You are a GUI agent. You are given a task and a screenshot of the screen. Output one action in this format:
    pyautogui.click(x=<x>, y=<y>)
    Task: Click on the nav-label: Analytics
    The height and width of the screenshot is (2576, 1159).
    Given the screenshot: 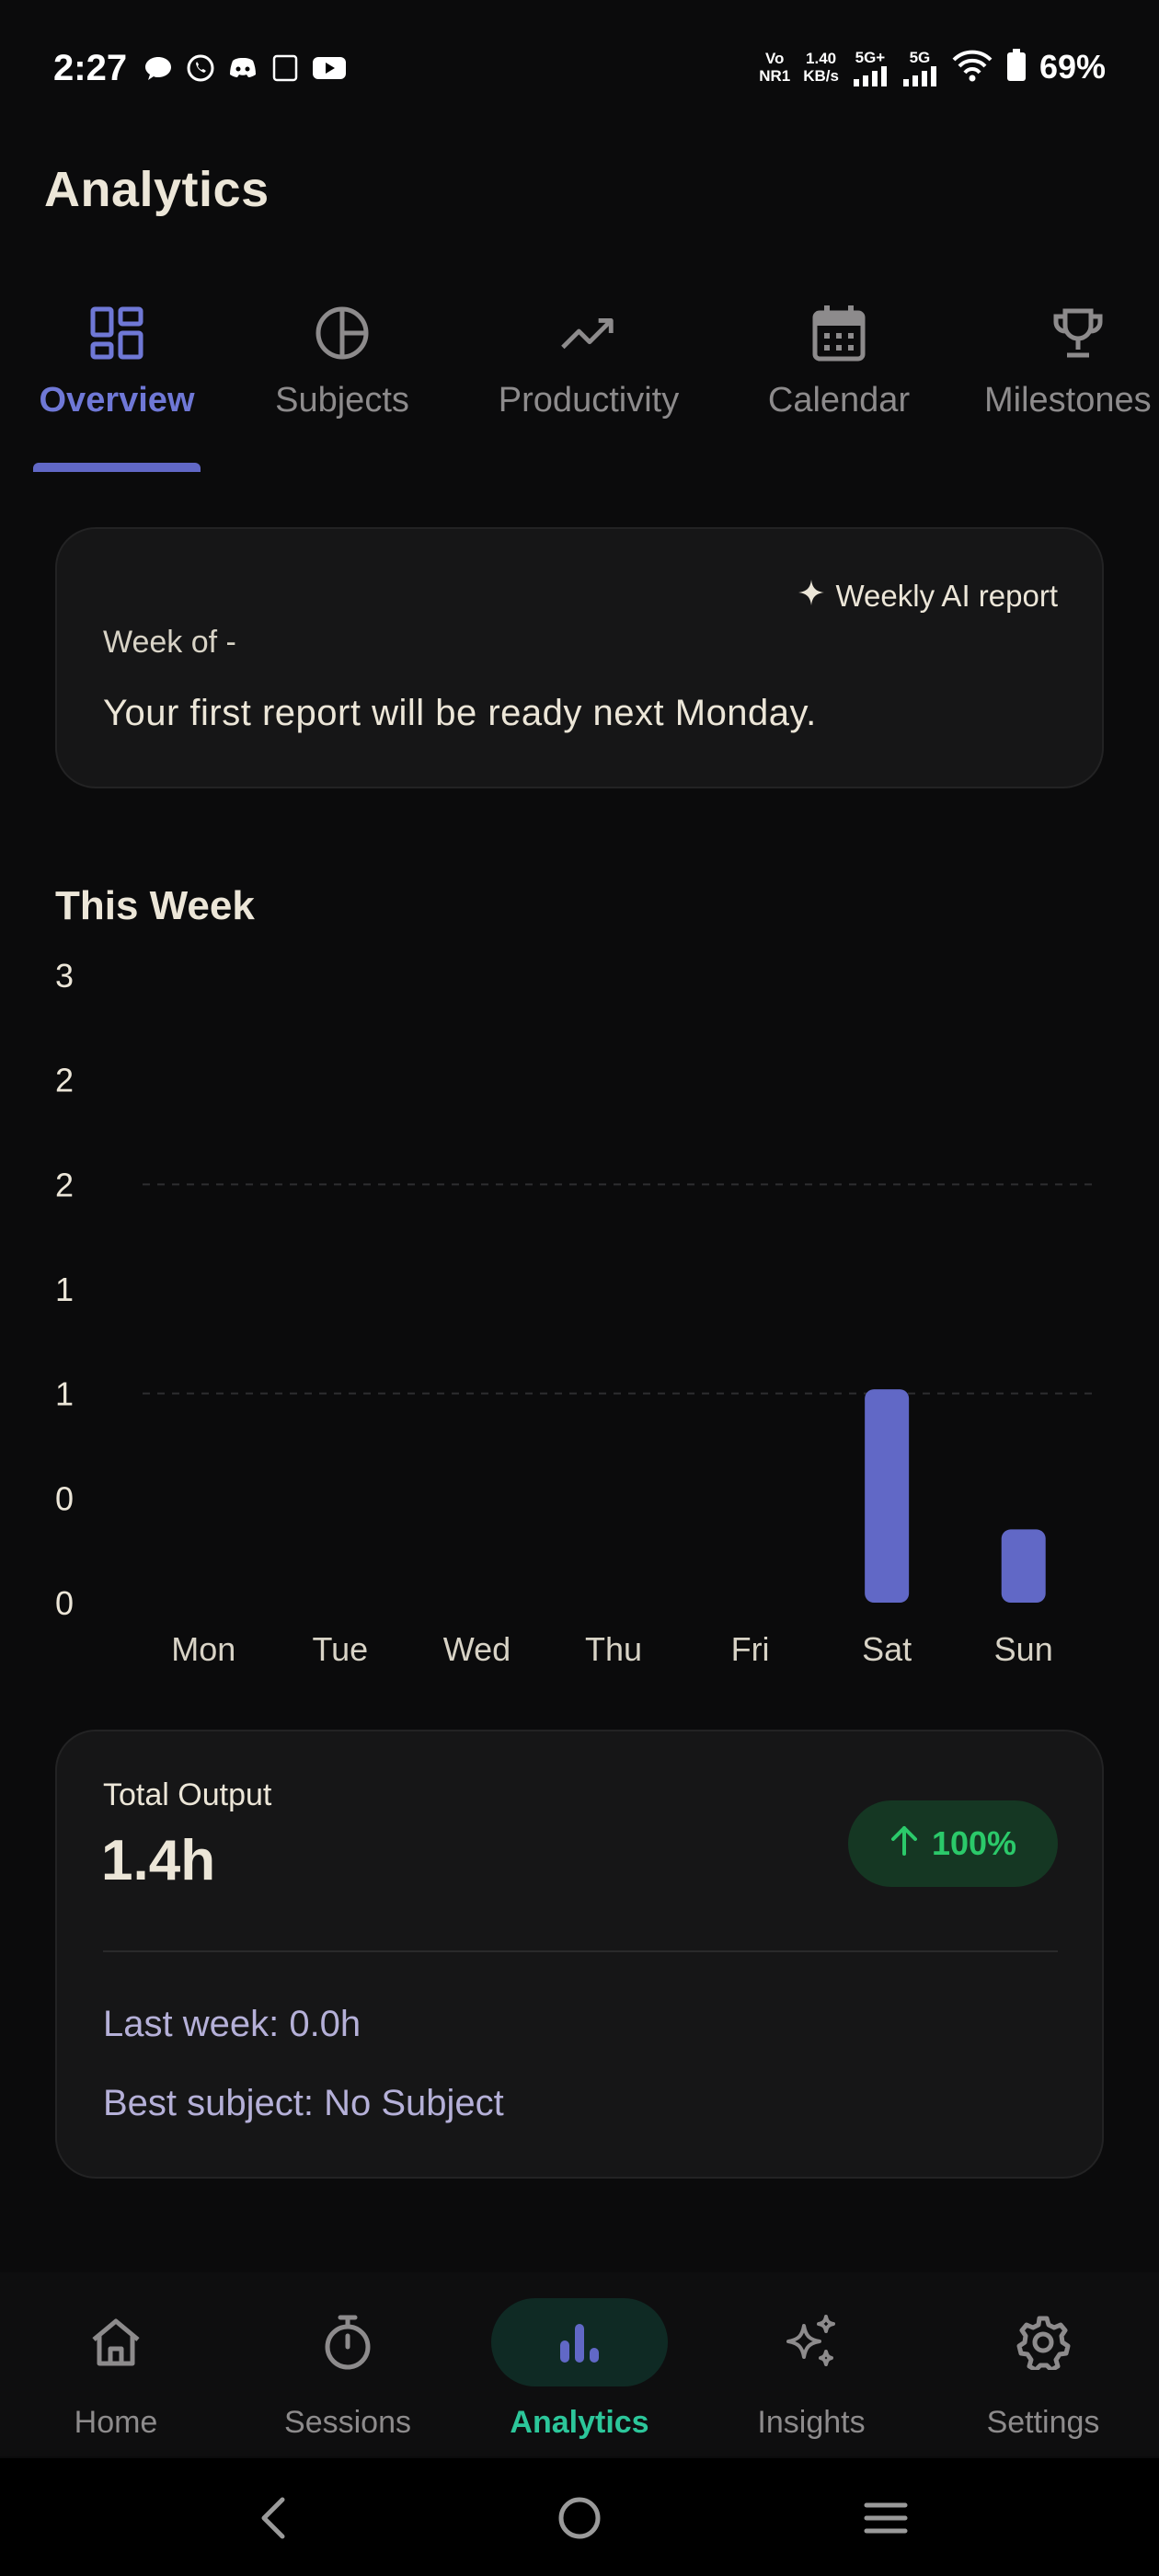 What is the action you would take?
    pyautogui.click(x=579, y=2422)
    